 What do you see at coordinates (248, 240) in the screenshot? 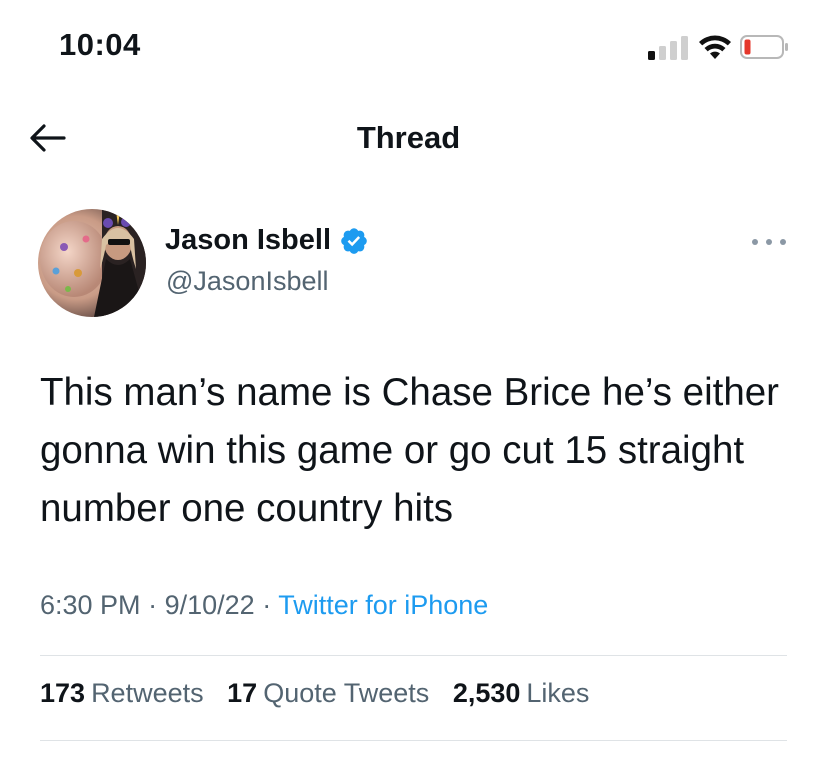
I see `author-display-name: Jason Isbell` at bounding box center [248, 240].